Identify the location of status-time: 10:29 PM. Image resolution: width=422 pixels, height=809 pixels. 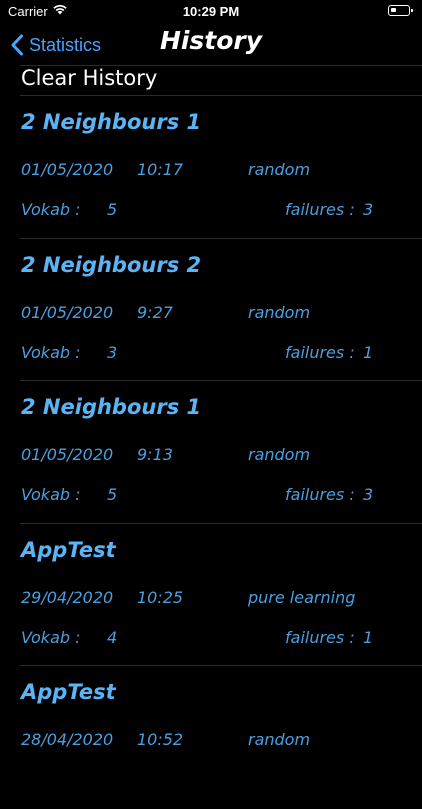
(211, 11).